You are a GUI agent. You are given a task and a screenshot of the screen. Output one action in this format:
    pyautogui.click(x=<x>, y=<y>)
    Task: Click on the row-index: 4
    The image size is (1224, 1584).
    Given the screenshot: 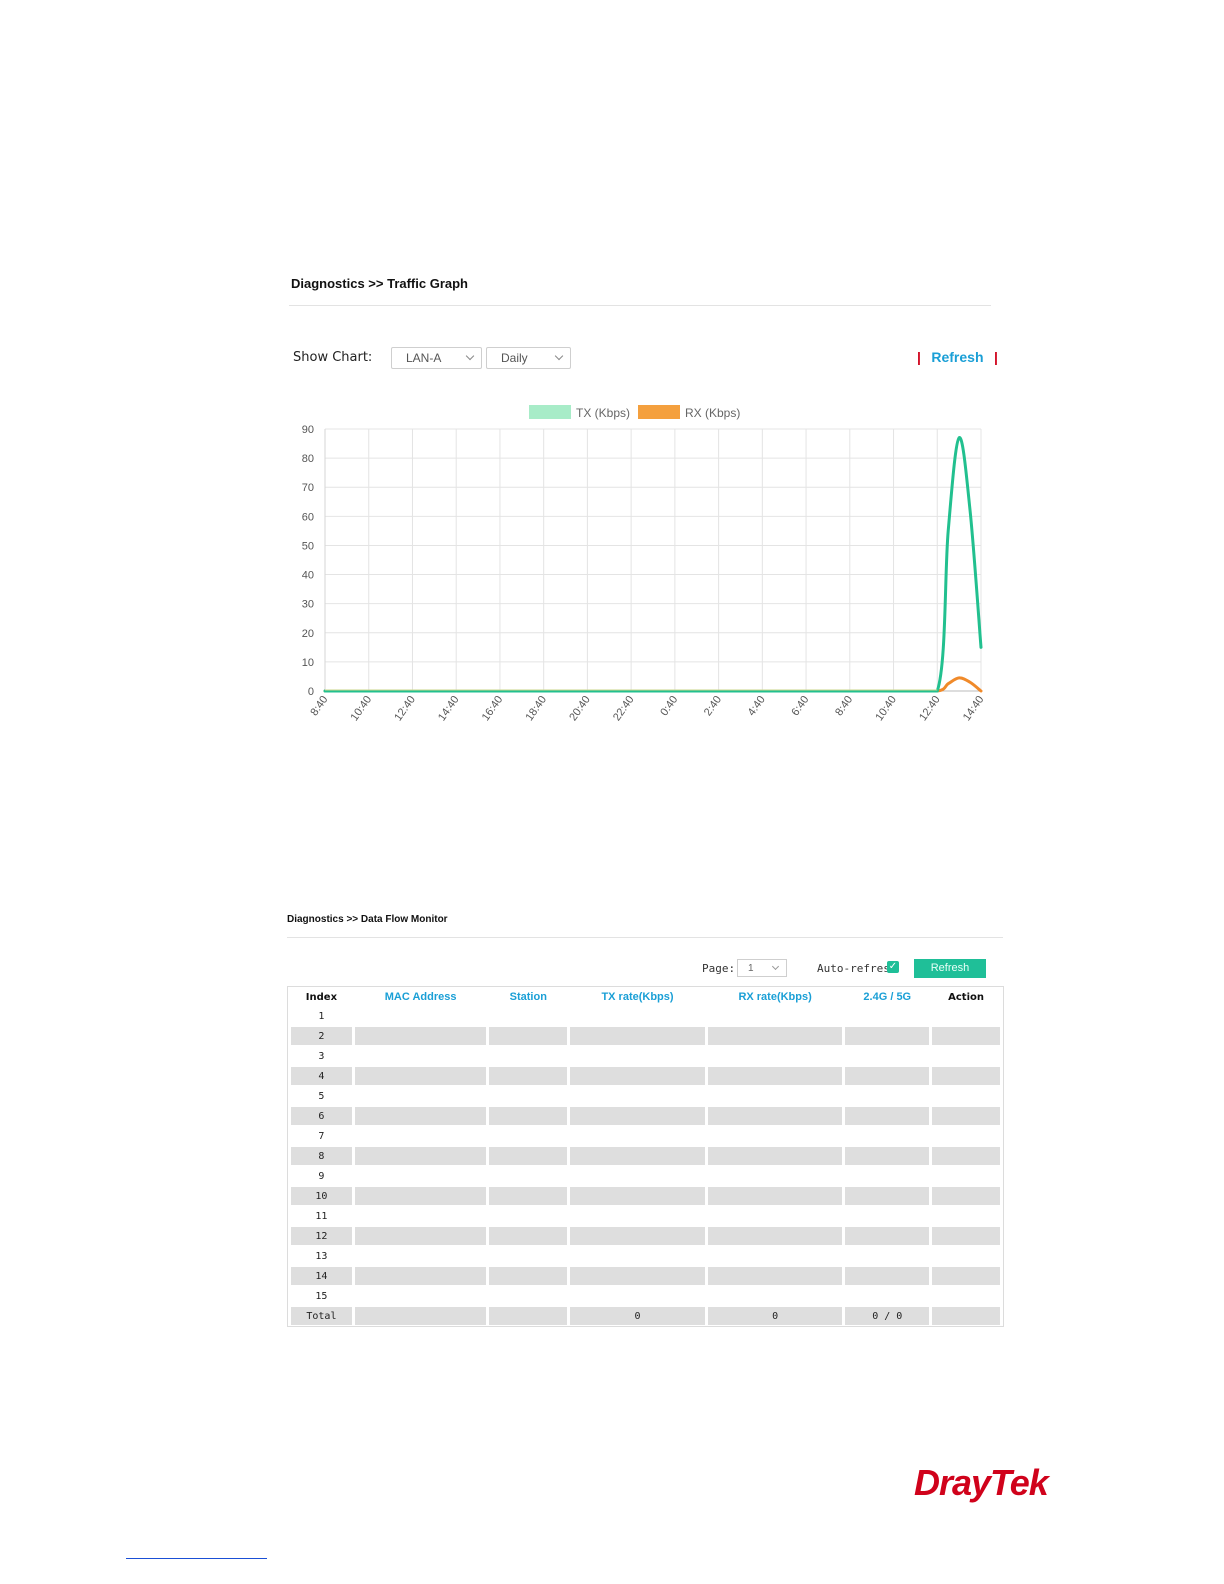 What is the action you would take?
    pyautogui.click(x=321, y=1076)
    